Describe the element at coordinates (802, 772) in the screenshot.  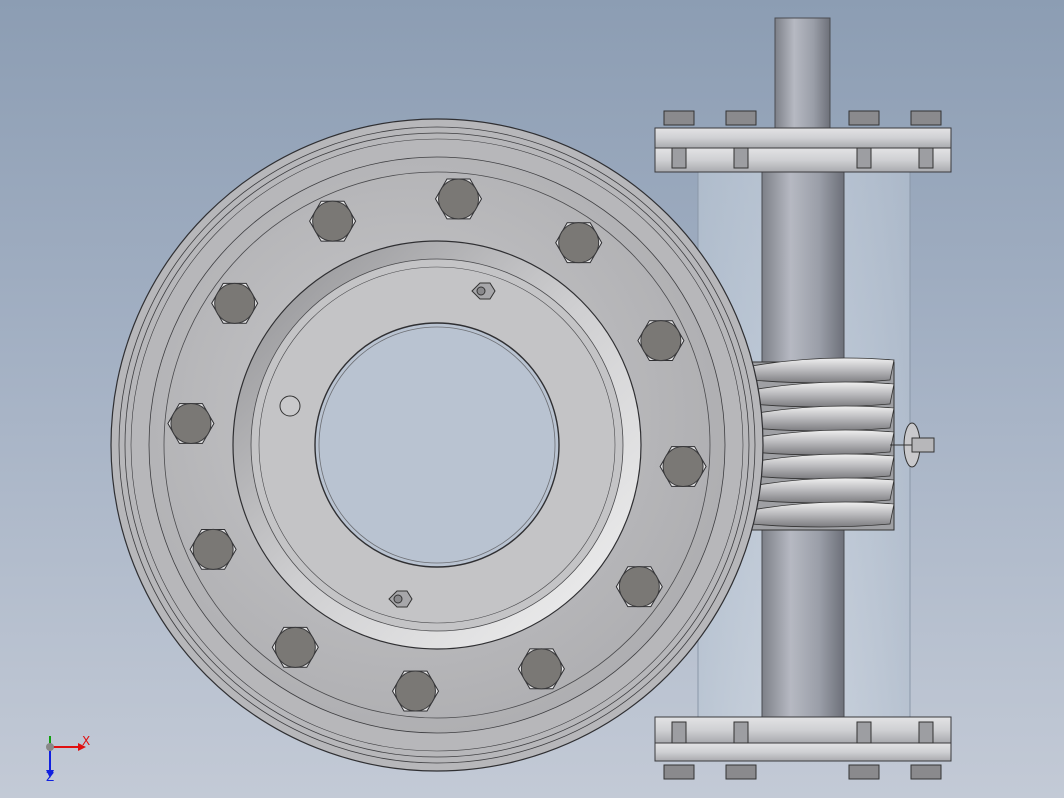
I see `bottom-flange-nuts` at that location.